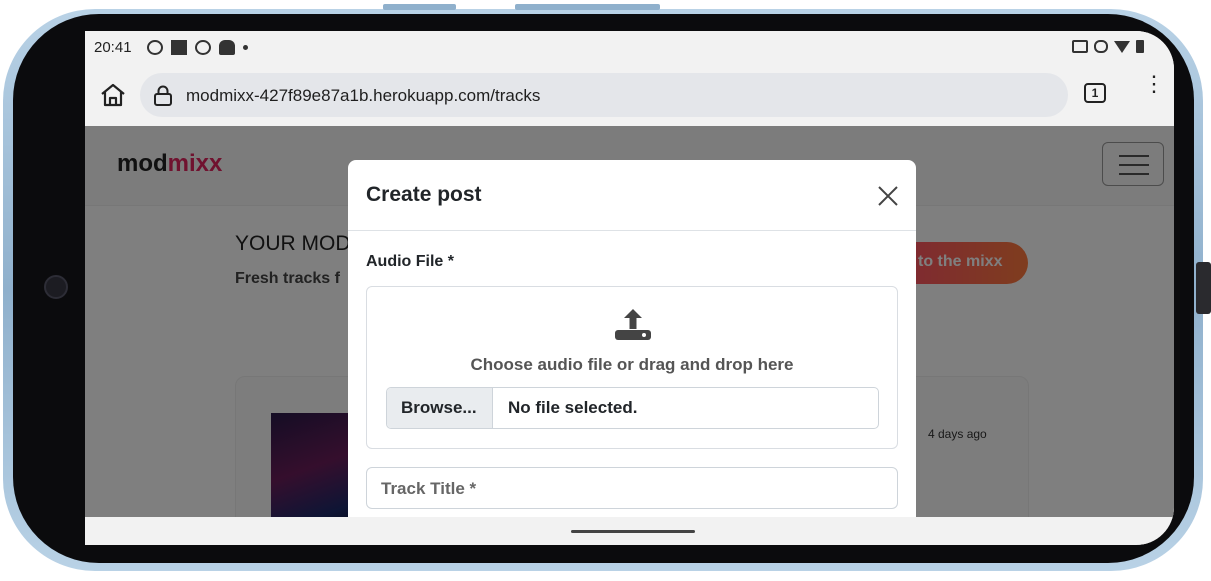 The width and height of the screenshot is (1211, 581). I want to click on volume-button, so click(419, 7).